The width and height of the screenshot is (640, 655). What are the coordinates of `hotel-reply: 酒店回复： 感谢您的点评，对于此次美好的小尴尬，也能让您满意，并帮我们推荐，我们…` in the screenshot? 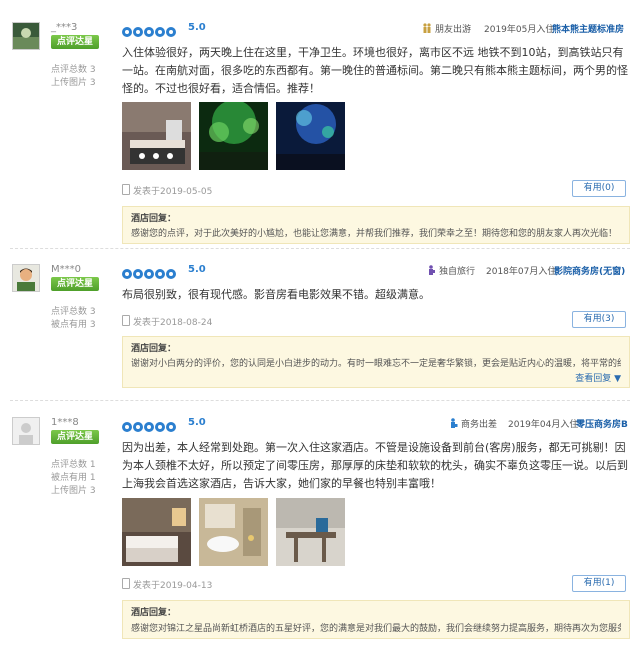 It's located at (376, 225).